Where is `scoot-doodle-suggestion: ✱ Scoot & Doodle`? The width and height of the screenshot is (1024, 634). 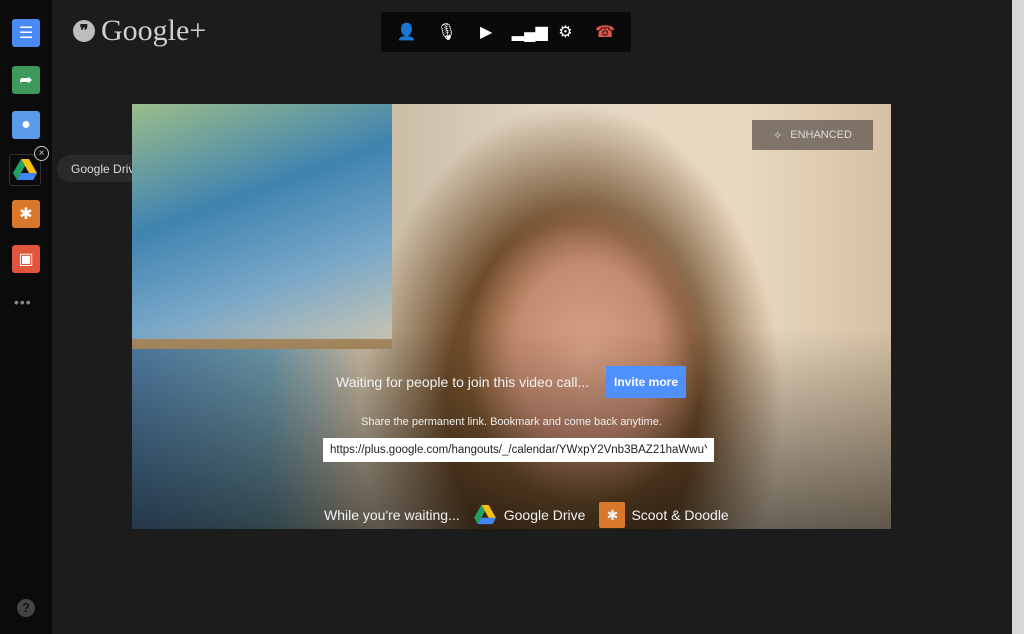
scoot-doodle-suggestion: ✱ Scoot & Doodle is located at coordinates (664, 515).